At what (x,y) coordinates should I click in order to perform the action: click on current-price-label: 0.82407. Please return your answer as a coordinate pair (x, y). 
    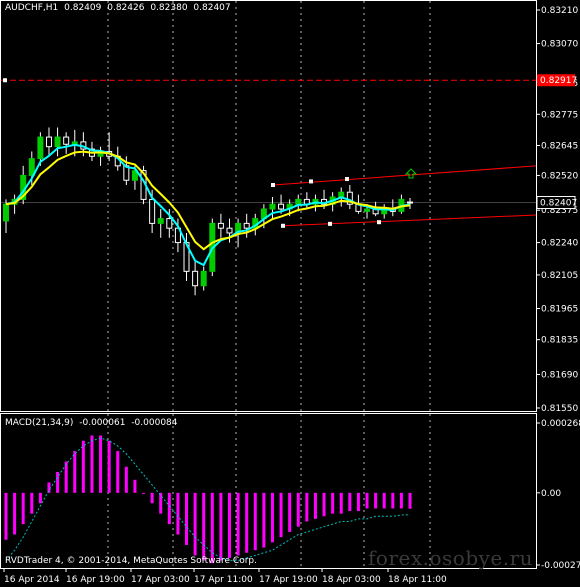
    Looking at the image, I should click on (558, 204).